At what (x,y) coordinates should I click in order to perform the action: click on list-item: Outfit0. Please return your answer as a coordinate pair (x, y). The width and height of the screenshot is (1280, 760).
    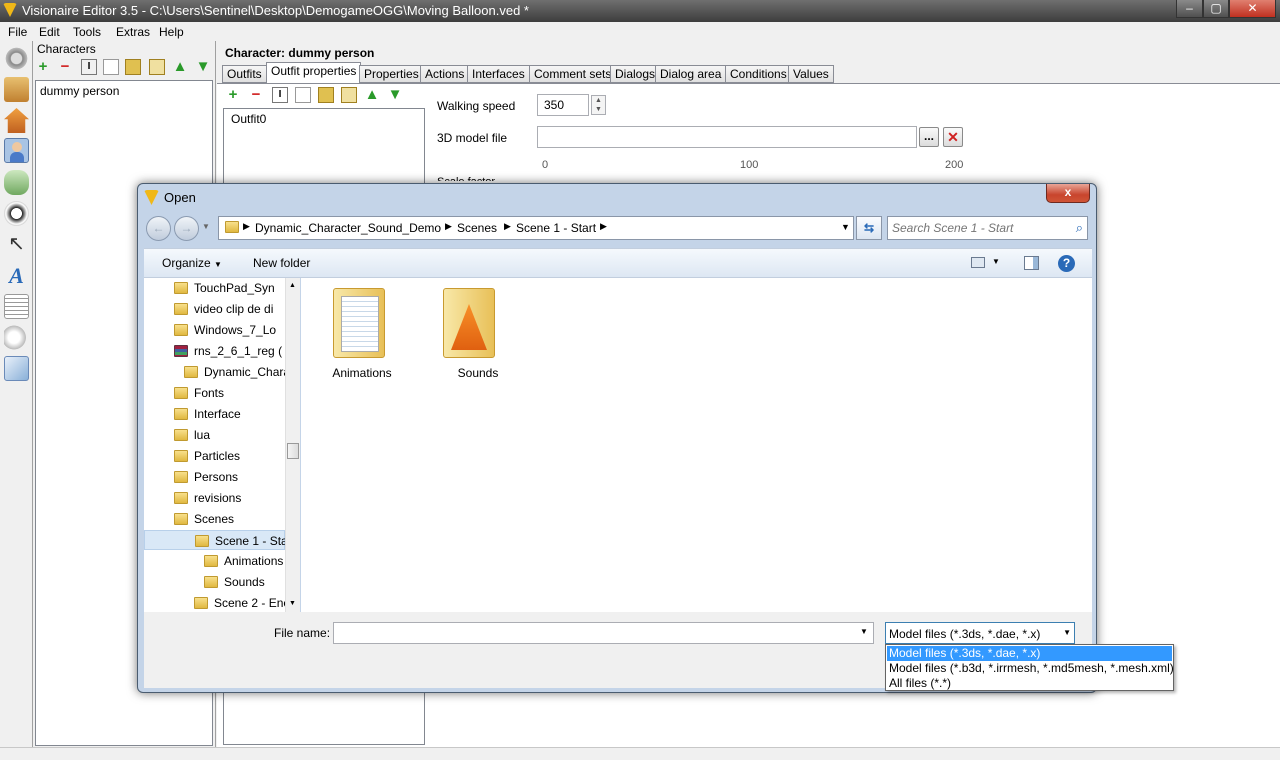
    Looking at the image, I should click on (248, 119).